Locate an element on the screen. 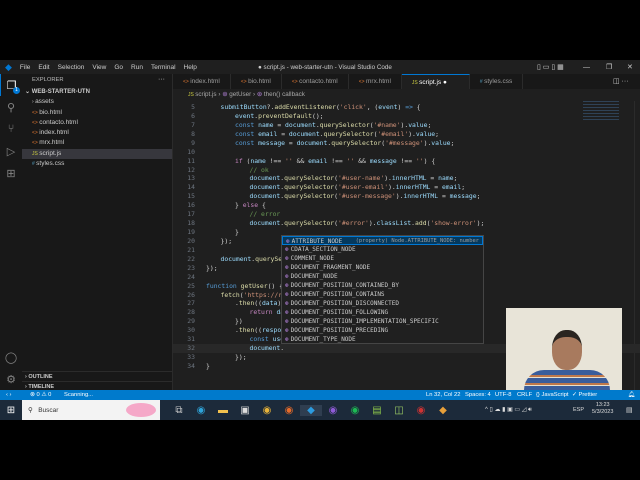  menu-edit: Edit is located at coordinates (43, 67).